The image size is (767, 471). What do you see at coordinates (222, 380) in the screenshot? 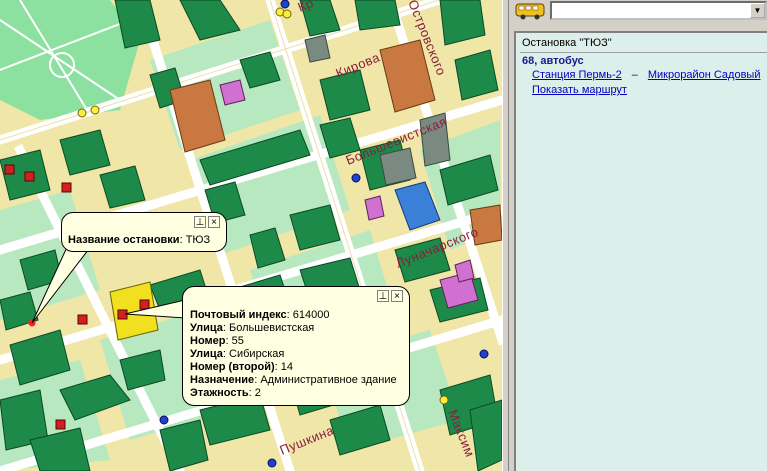
I see `info-label: Назначение` at bounding box center [222, 380].